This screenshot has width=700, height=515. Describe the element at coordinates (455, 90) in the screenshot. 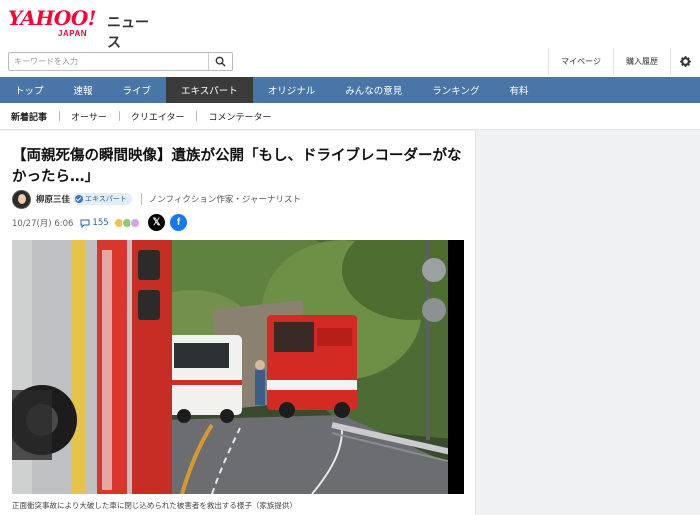

I see `nav-ranking: ランキング` at that location.